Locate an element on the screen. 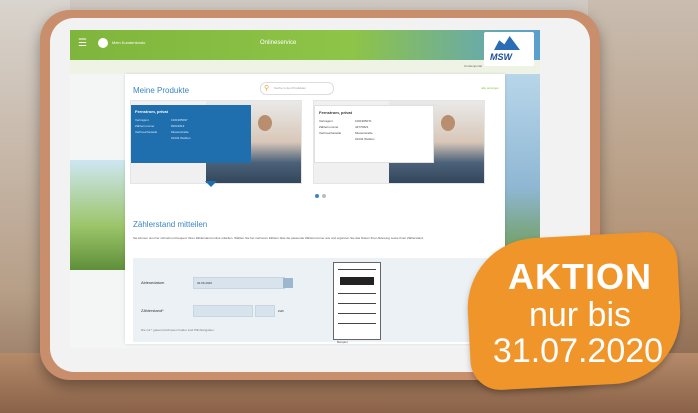 The image size is (698, 413). date-input: 02.06.2020 is located at coordinates (239, 283).